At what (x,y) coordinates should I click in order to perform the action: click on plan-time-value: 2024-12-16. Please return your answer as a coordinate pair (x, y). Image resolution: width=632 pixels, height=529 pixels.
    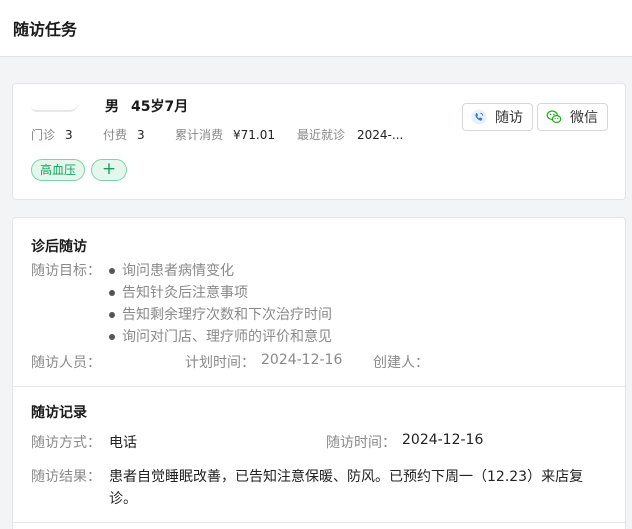
    Looking at the image, I should click on (302, 360).